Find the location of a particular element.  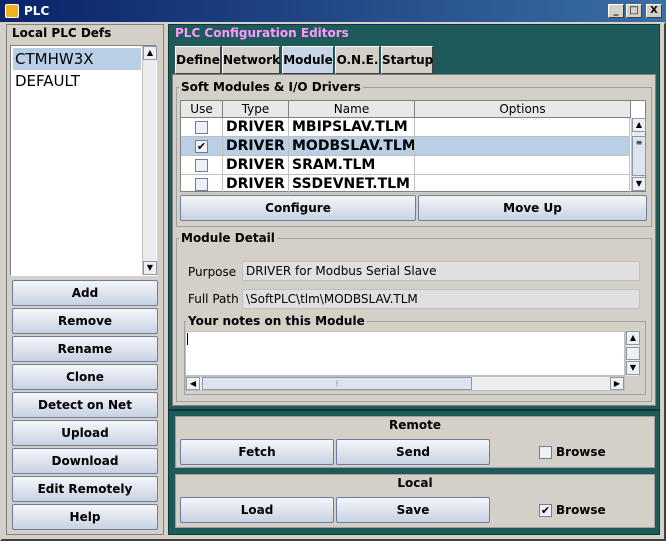

tab-network: Network is located at coordinates (251, 60).